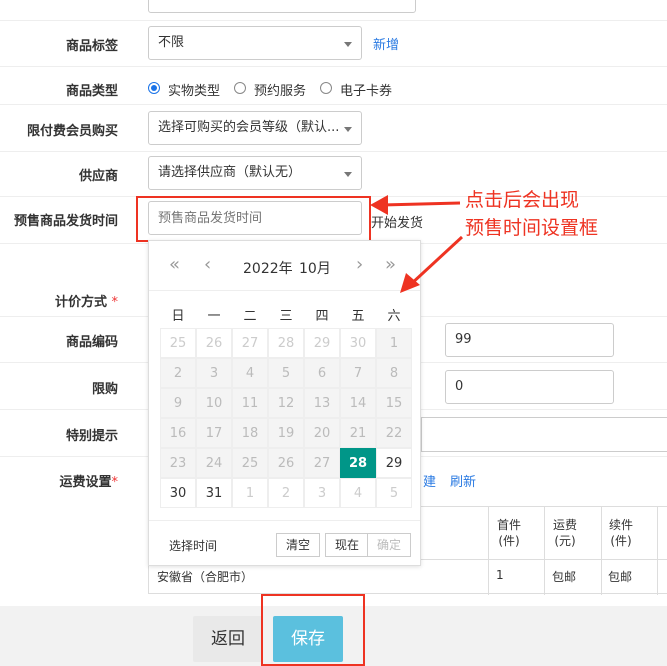 Image resolution: width=667 pixels, height=666 pixels. Describe the element at coordinates (298, 545) in the screenshot. I see `clear-button: 清空` at that location.